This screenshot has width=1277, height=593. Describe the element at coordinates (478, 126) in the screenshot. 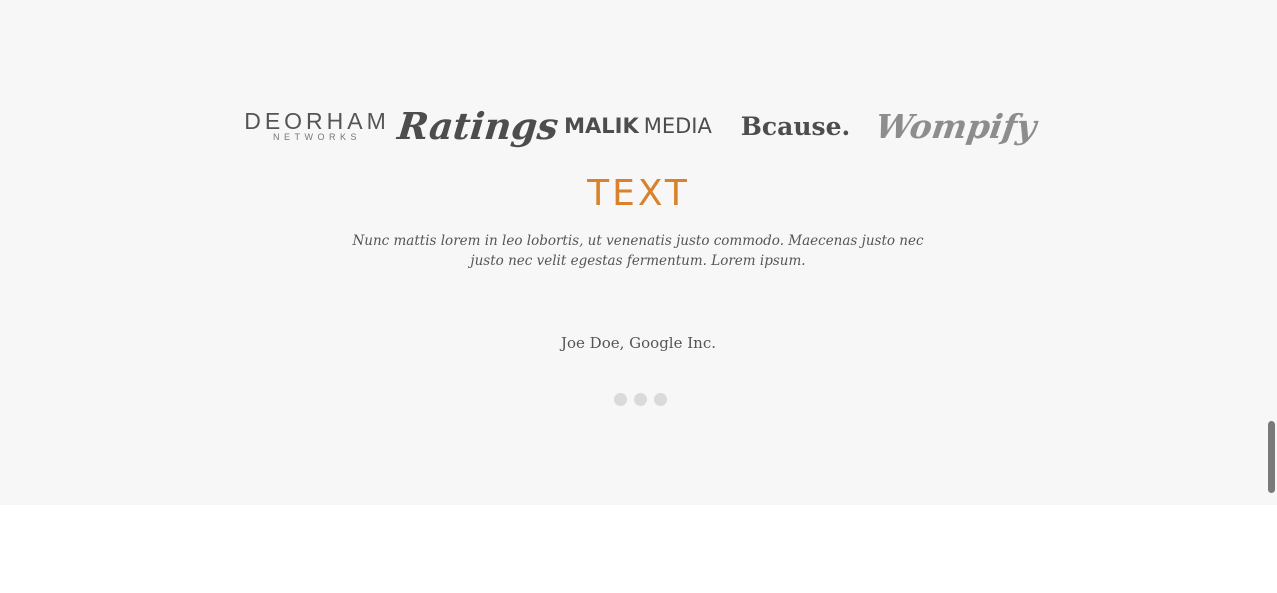

I see `logo-ratings: Ratings` at that location.